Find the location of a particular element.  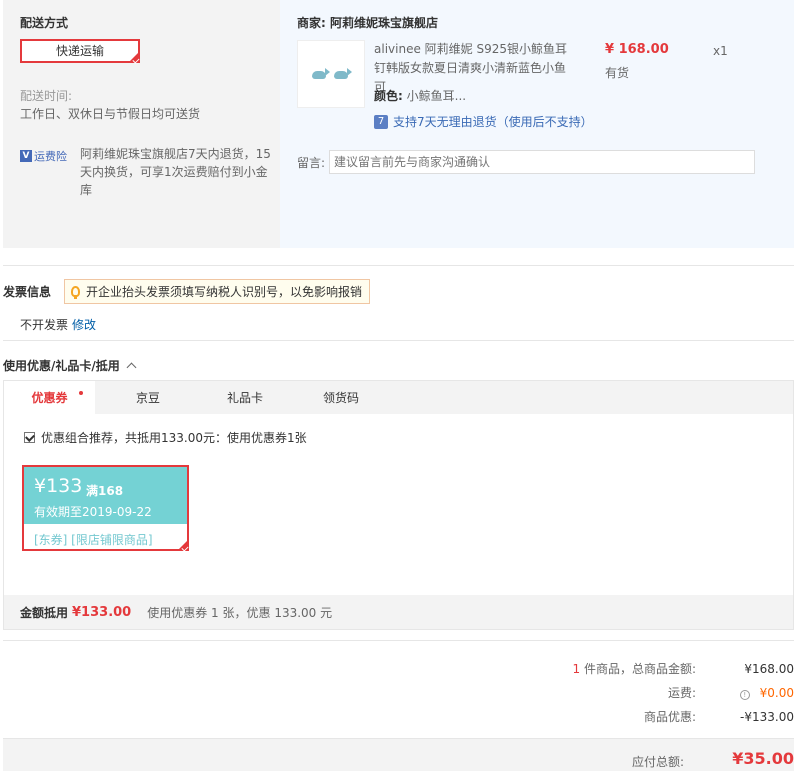

return-policy: 7 支持7天无理由退货（使用后不支持） is located at coordinates (483, 121).